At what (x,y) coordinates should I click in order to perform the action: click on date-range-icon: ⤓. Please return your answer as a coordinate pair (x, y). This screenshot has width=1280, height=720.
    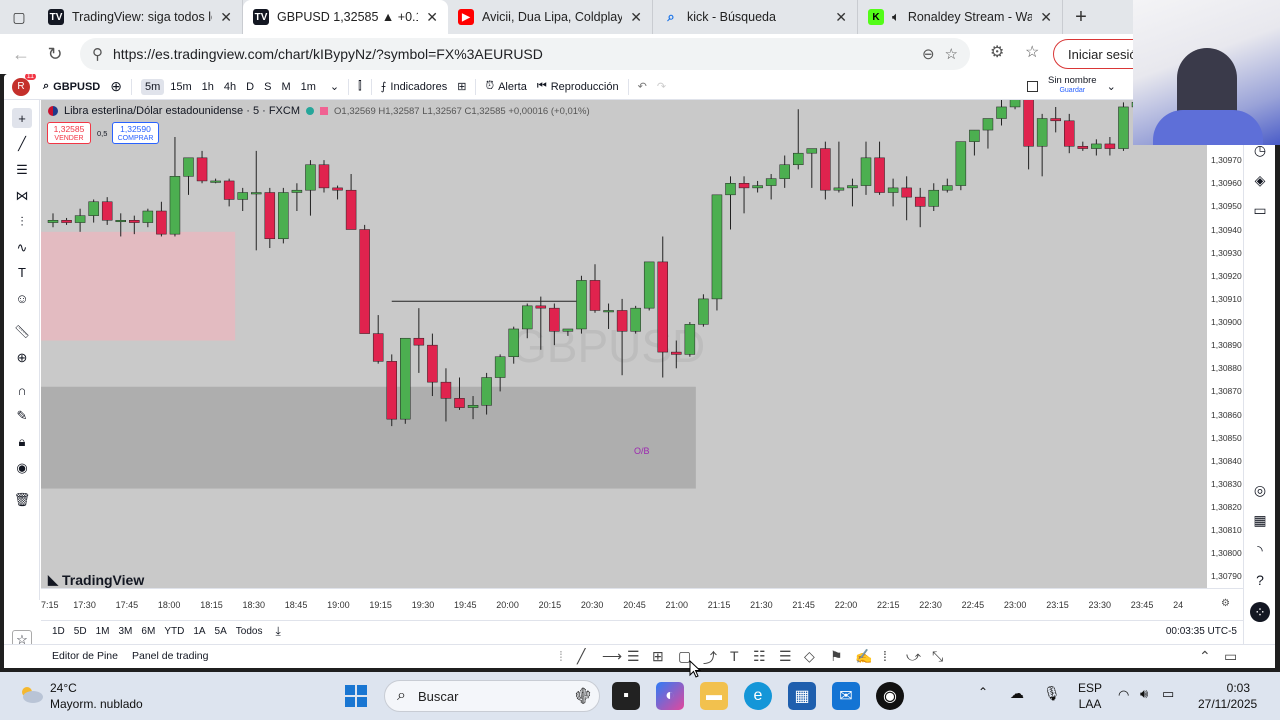
    Looking at the image, I should click on (277, 631).